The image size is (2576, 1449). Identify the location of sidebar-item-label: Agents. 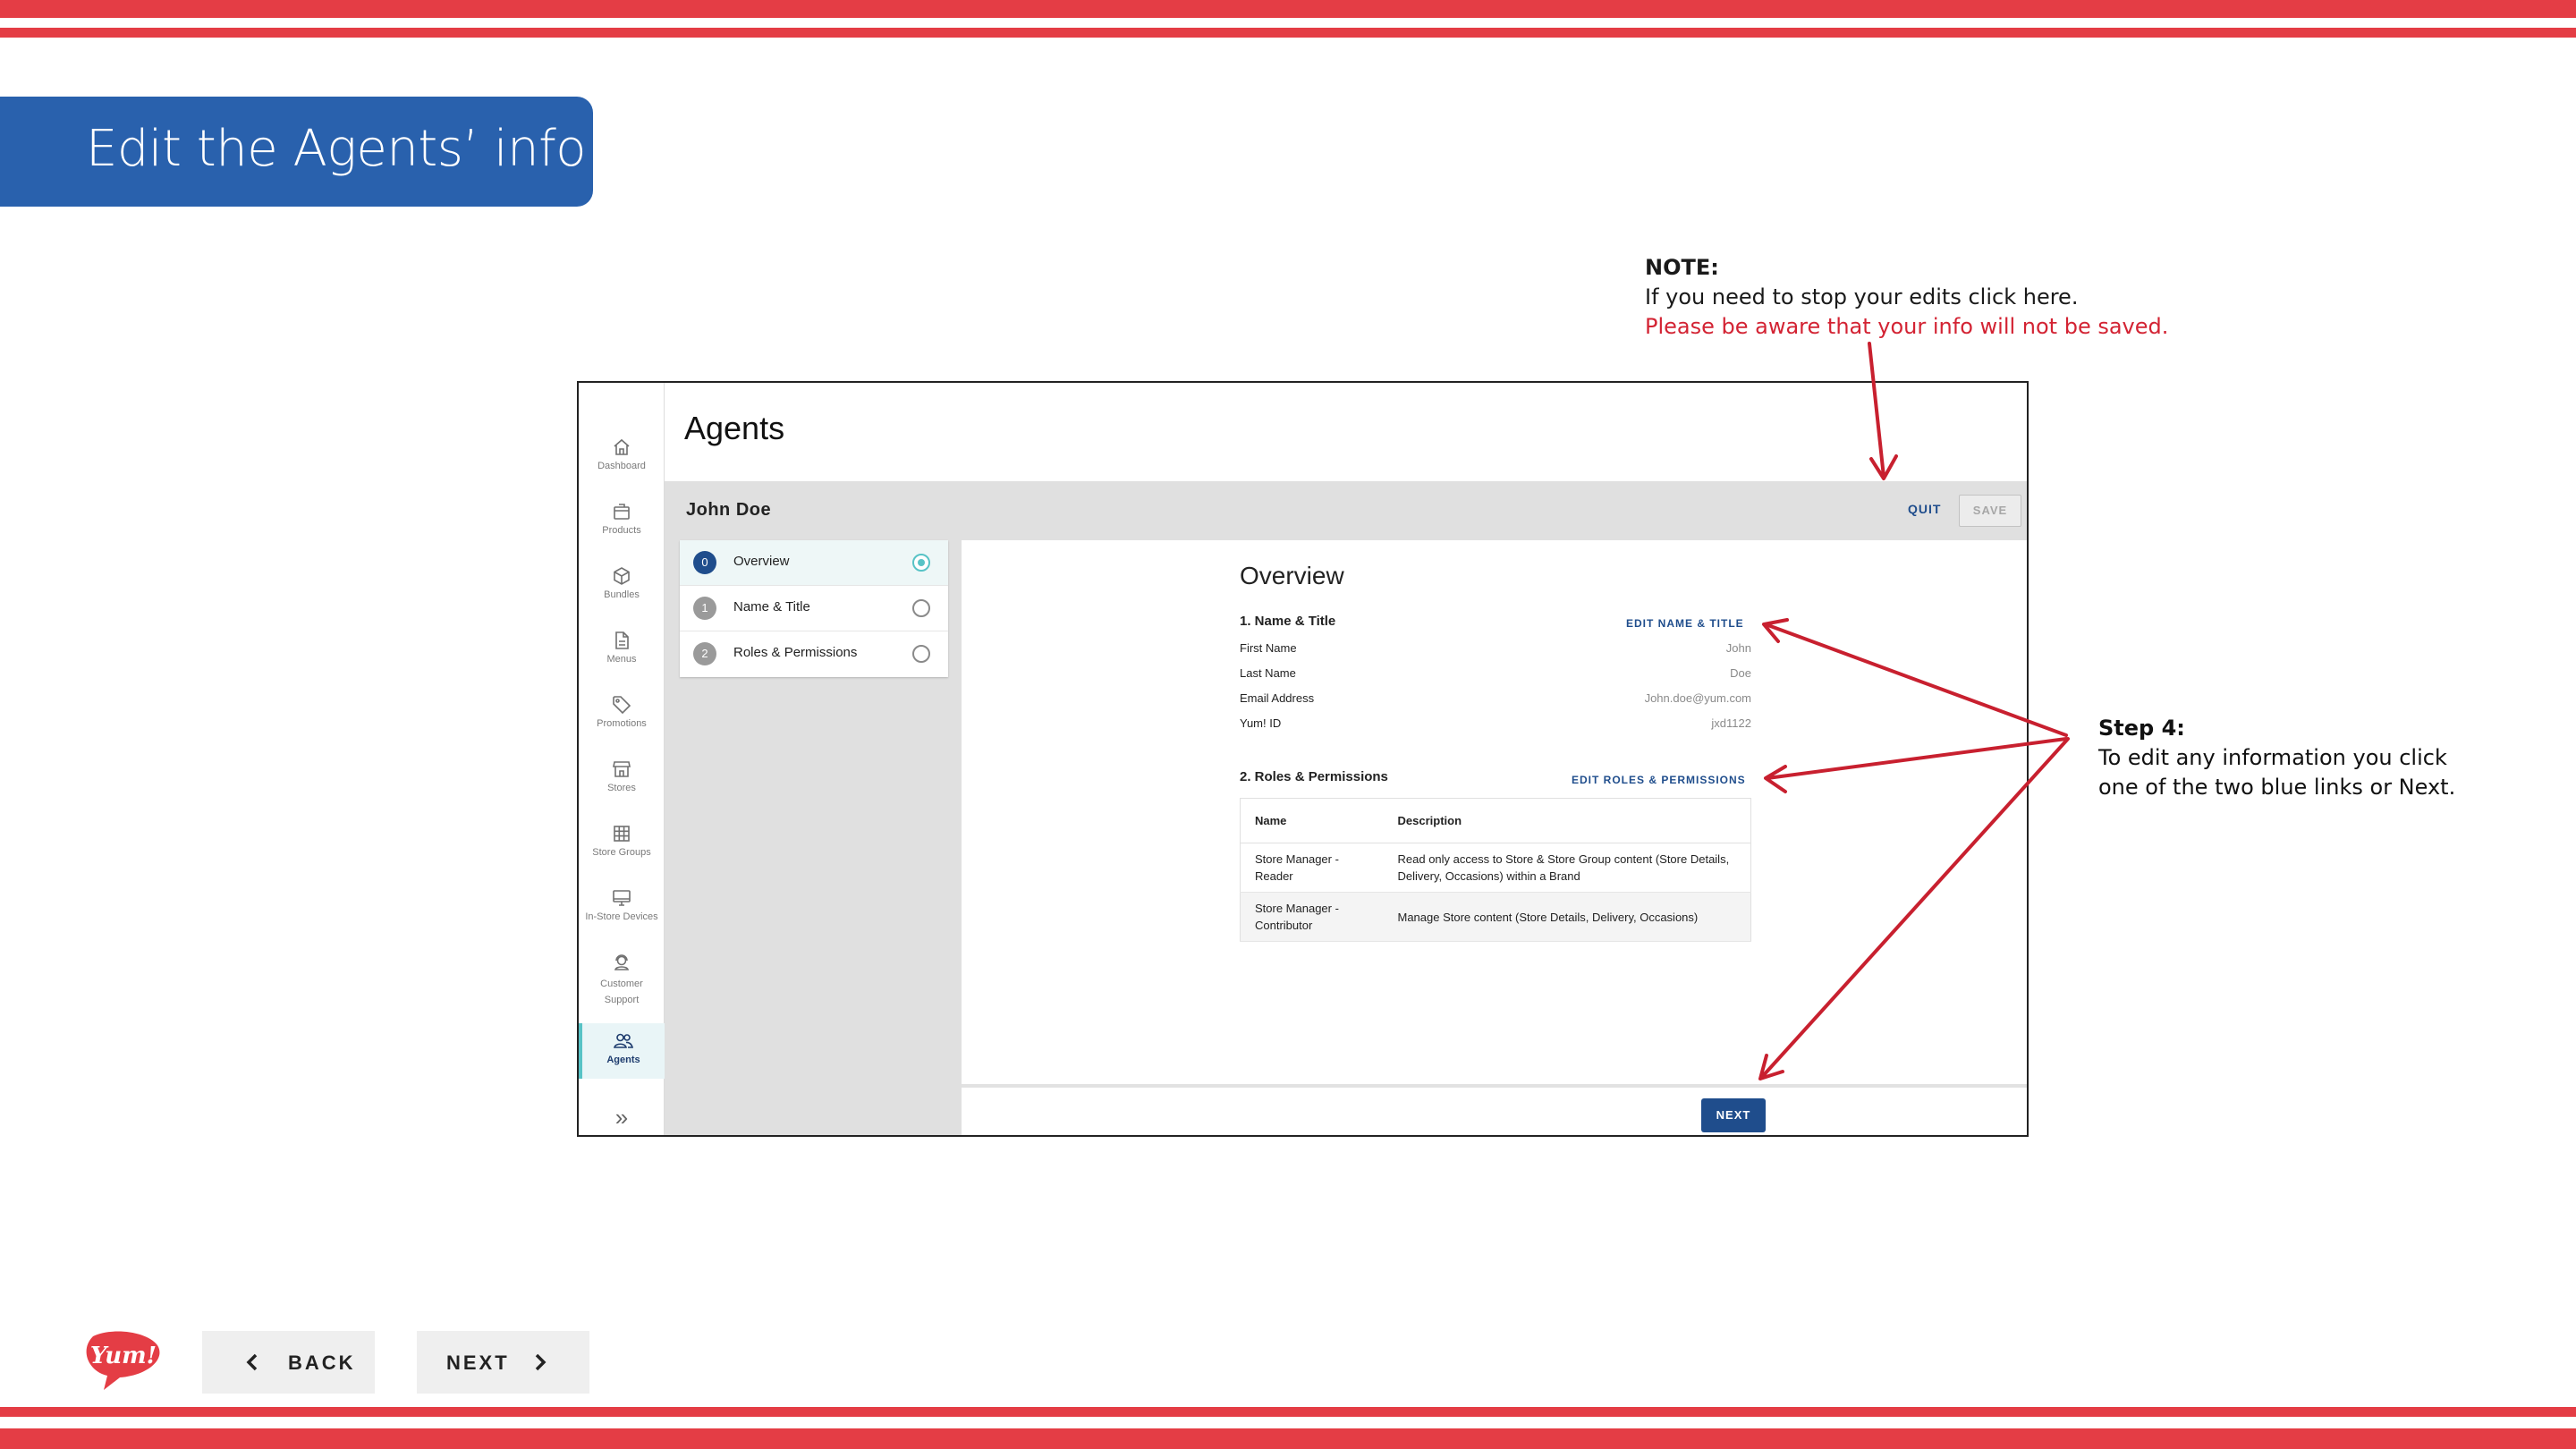
(623, 1060).